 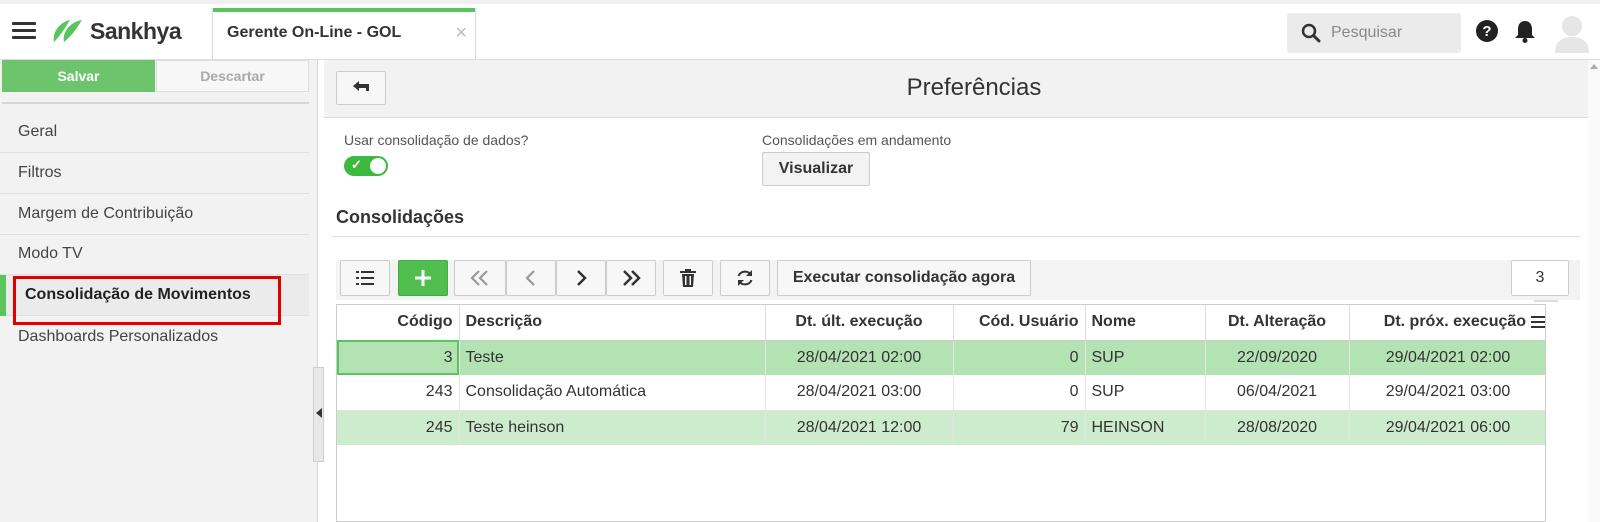 What do you see at coordinates (1019, 323) in the screenshot?
I see `column-header-cod-usuario: Cód. Usuário` at bounding box center [1019, 323].